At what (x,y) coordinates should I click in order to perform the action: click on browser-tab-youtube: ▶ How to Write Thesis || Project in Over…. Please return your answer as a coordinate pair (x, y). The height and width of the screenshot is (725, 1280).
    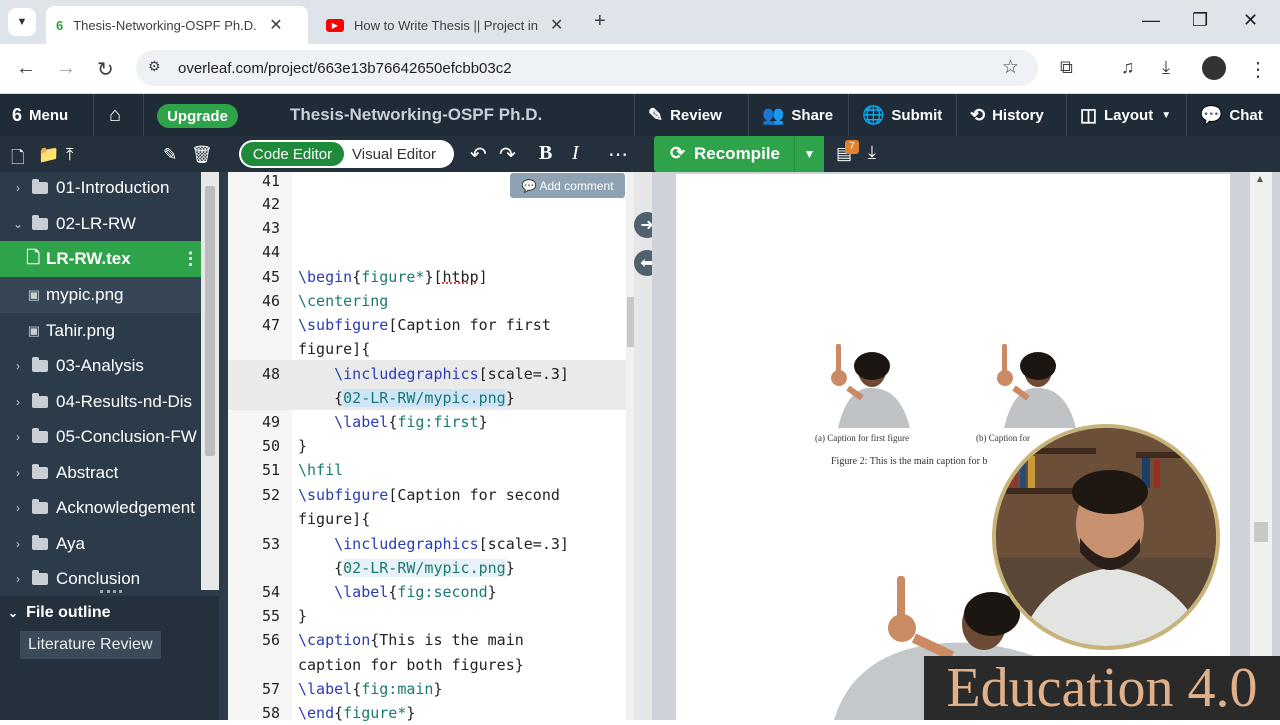
    Looking at the image, I should click on (449, 25).